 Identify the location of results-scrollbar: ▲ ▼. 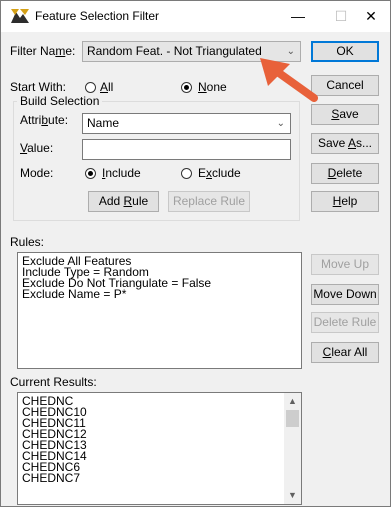
(292, 448).